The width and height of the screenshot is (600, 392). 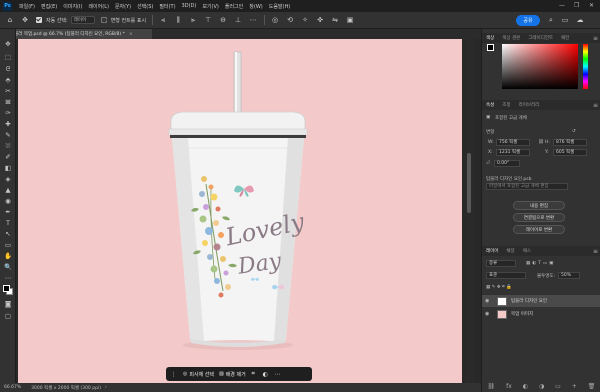 What do you see at coordinates (540, 66) in the screenshot?
I see `color-picker-field` at bounding box center [540, 66].